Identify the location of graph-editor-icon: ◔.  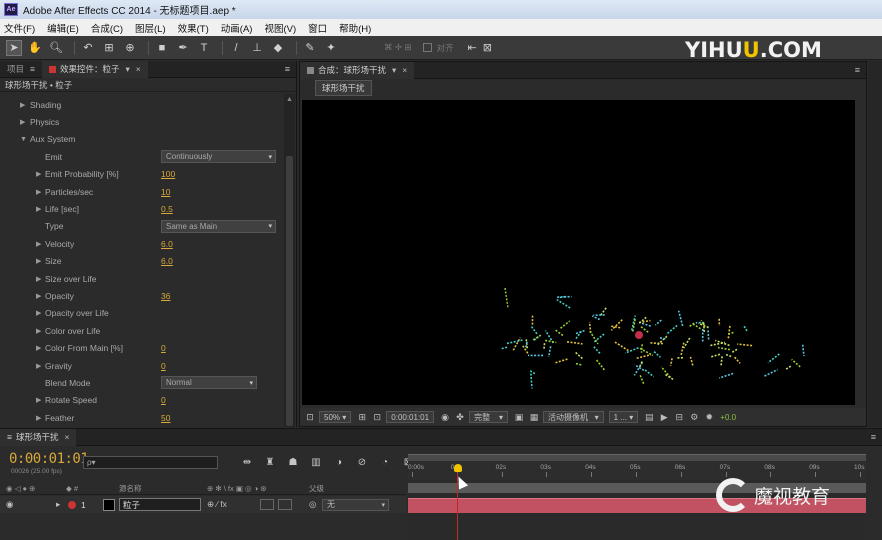
(385, 462).